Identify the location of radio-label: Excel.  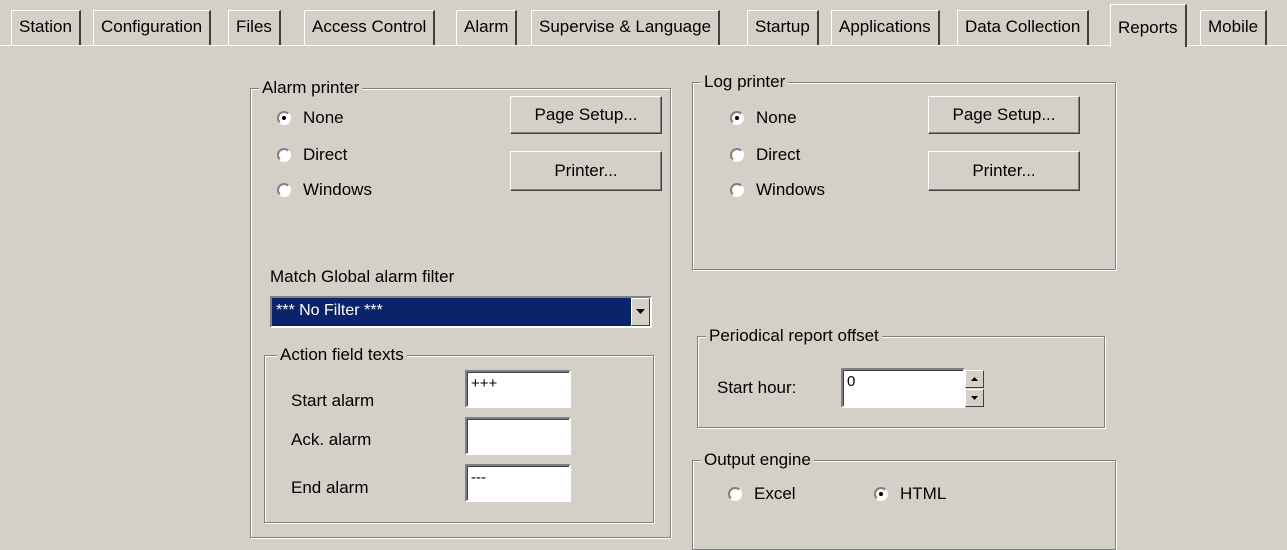
(775, 493).